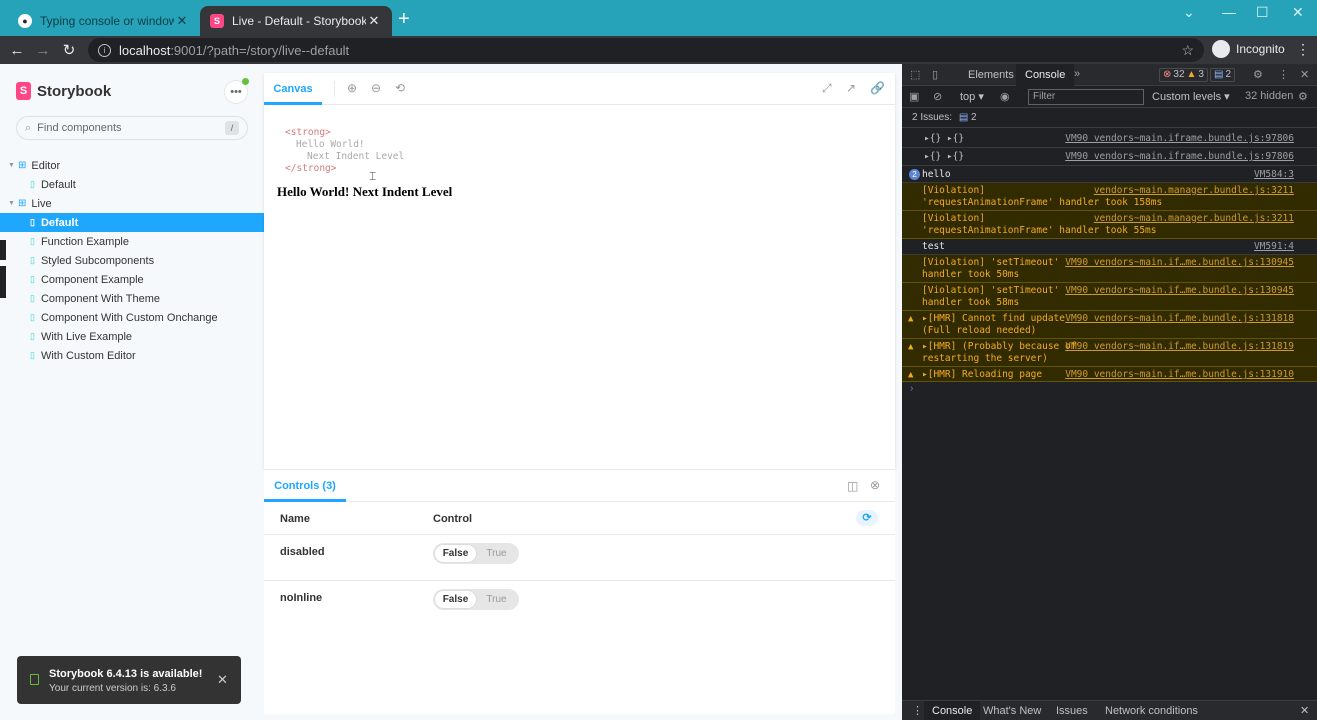 The height and width of the screenshot is (720, 1317). Describe the element at coordinates (132, 298) in the screenshot. I see `tree-story-component-with-theme: ▯ Component With Theme` at that location.